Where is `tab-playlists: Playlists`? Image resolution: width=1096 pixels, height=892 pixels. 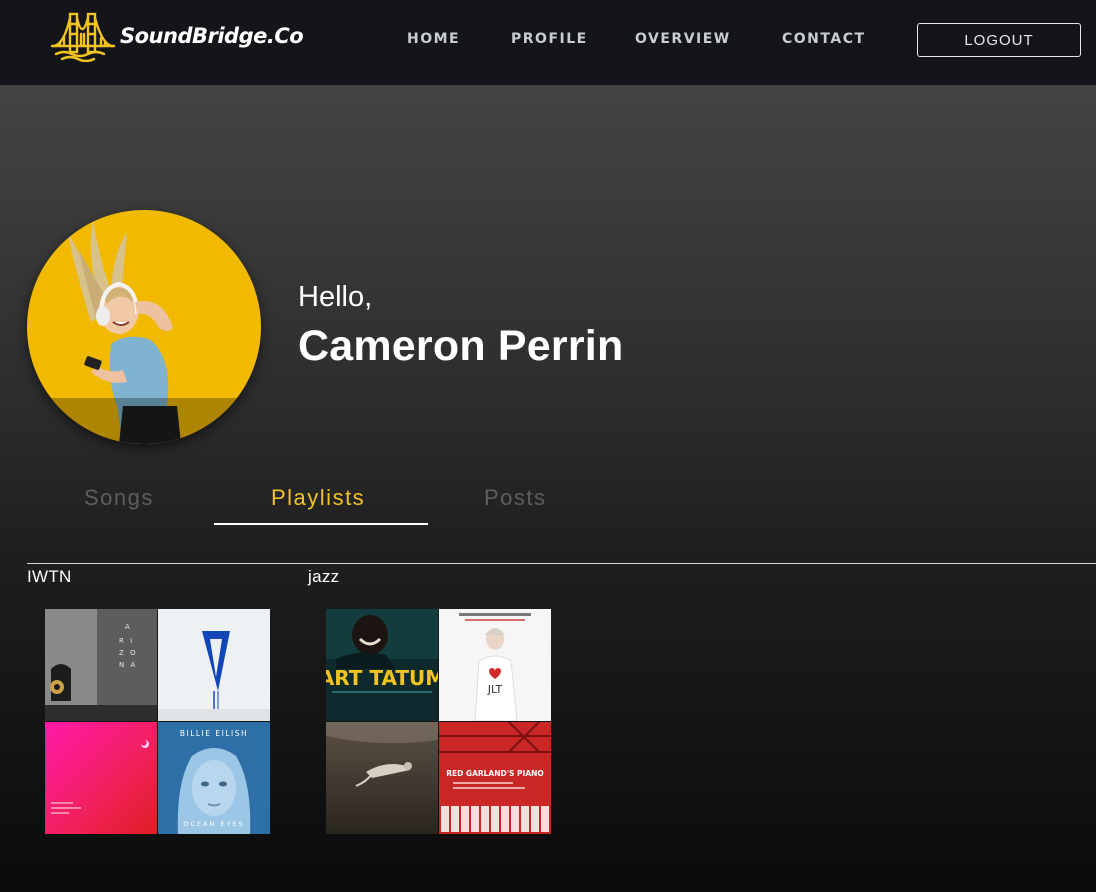
tab-playlists: Playlists is located at coordinates (318, 498).